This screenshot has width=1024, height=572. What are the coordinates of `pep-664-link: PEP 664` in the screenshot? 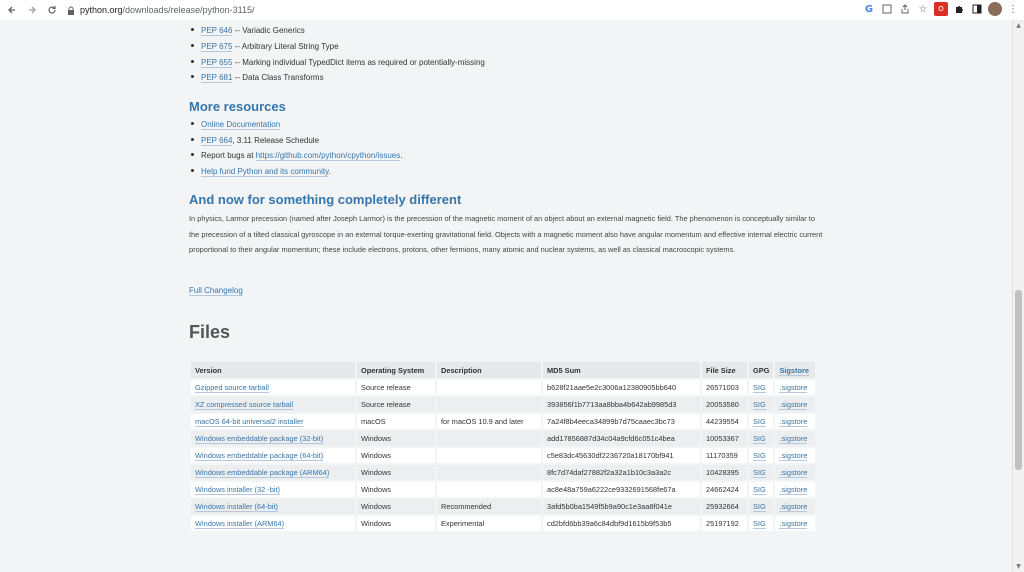 It's located at (217, 141).